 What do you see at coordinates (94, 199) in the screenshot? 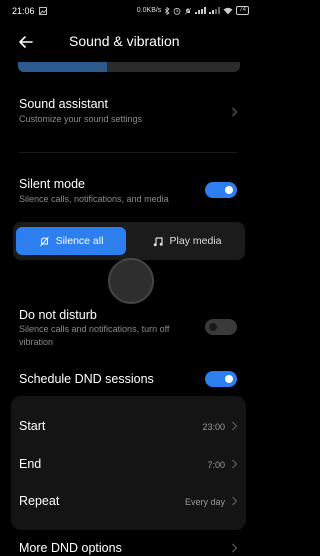
I see `silent-mode-subtitle: Silence calls, notifications, and media` at bounding box center [94, 199].